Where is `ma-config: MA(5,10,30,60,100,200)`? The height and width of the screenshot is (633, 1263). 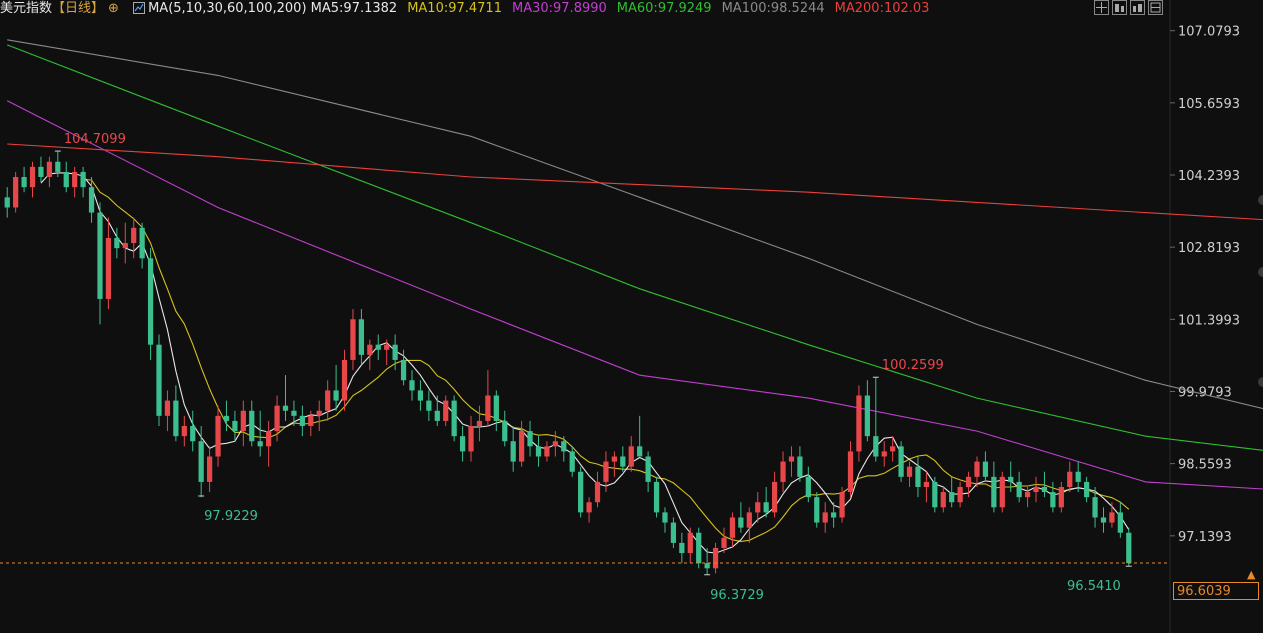 ma-config: MA(5,10,30,60,100,200) is located at coordinates (227, 8).